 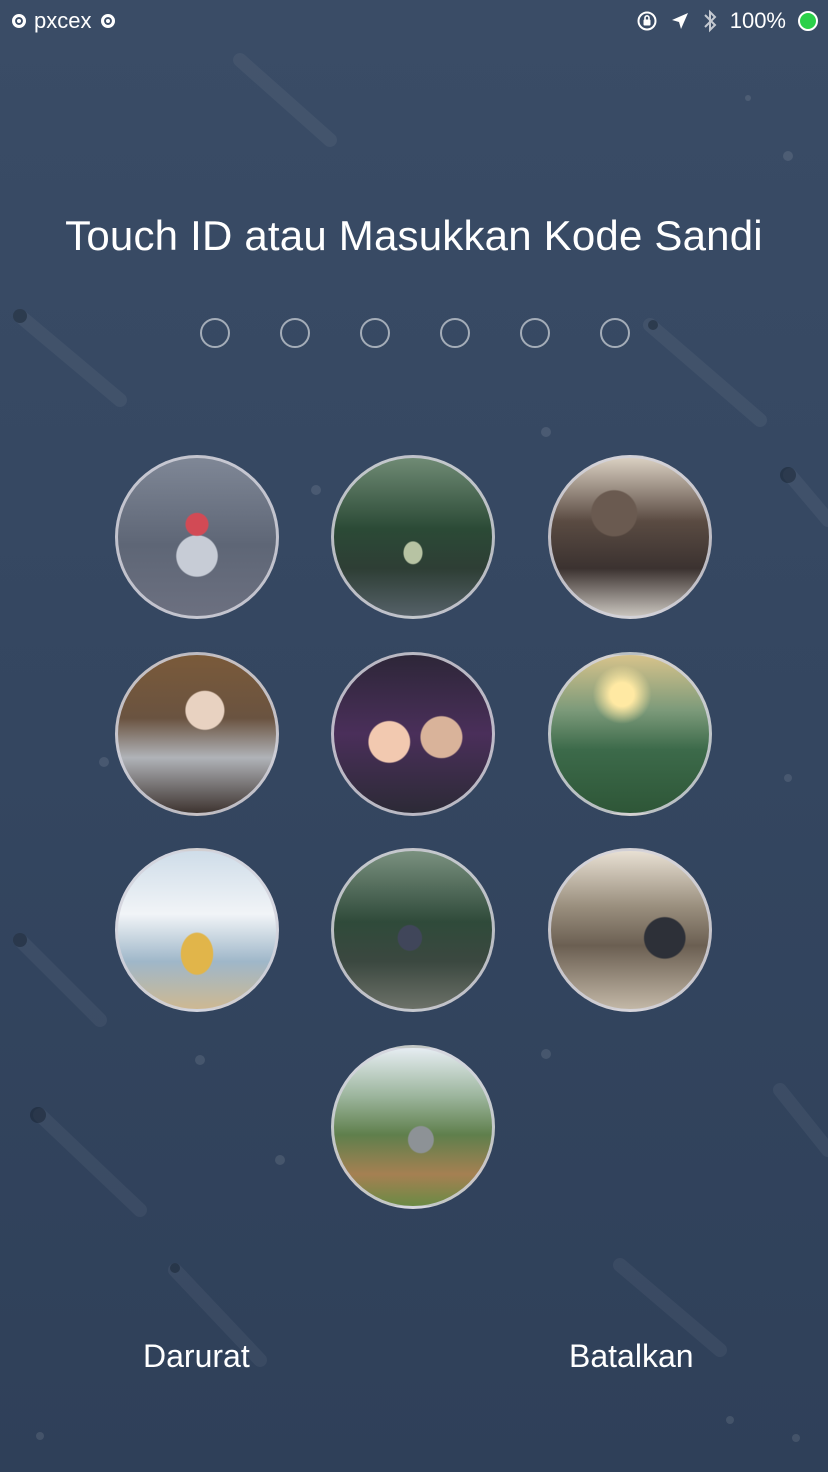 I want to click on keypad-key-2: 2, so click(x=413, y=537).